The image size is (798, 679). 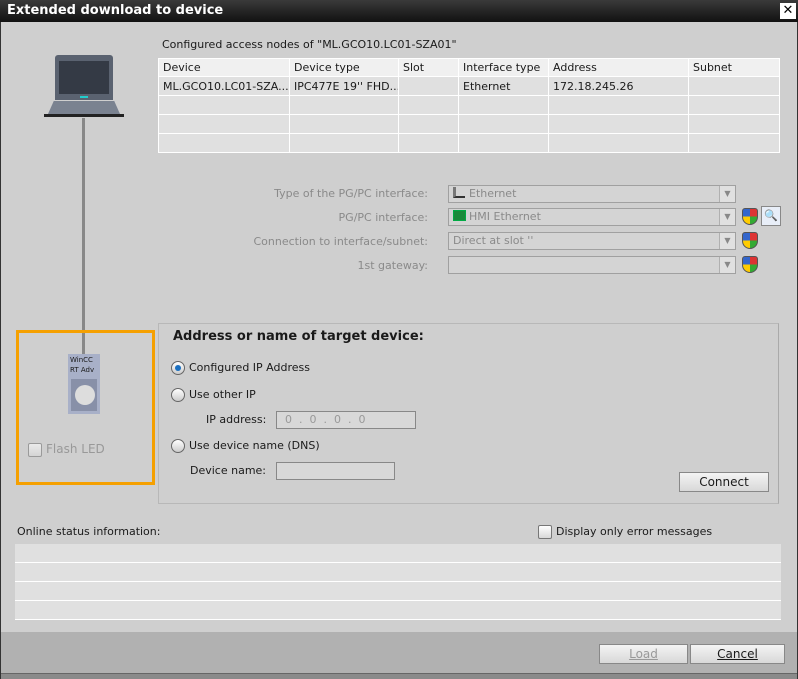 What do you see at coordinates (178, 395) in the screenshot?
I see `radio-other-ip` at bounding box center [178, 395].